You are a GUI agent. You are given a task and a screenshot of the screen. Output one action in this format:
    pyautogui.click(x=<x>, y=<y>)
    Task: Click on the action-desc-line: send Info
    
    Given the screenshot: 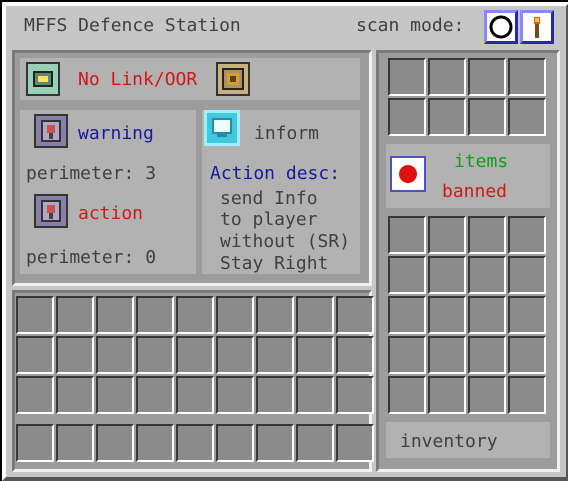 What is the action you would take?
    pyautogui.click(x=269, y=198)
    